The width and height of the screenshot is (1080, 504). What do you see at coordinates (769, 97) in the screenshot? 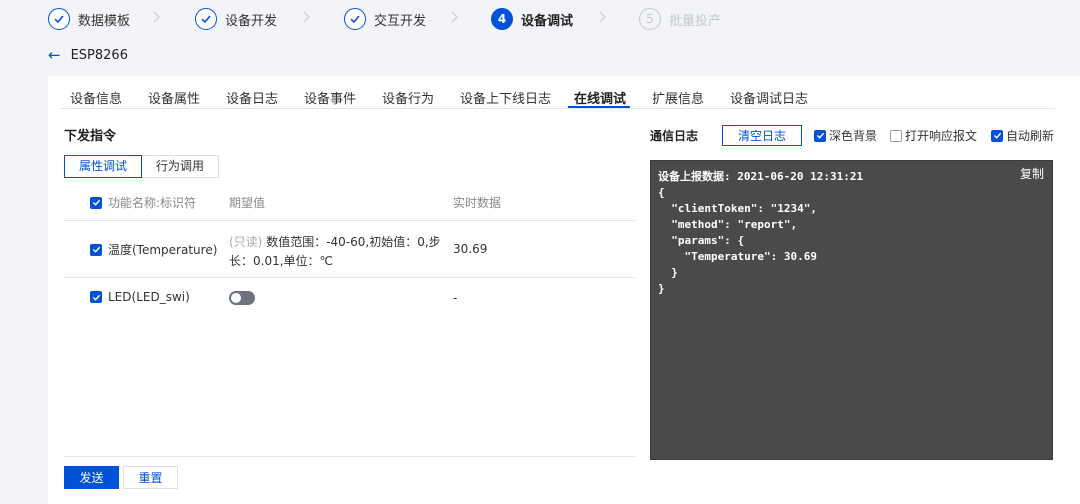
I see `tab-debug-logs: 设备调试日志` at bounding box center [769, 97].